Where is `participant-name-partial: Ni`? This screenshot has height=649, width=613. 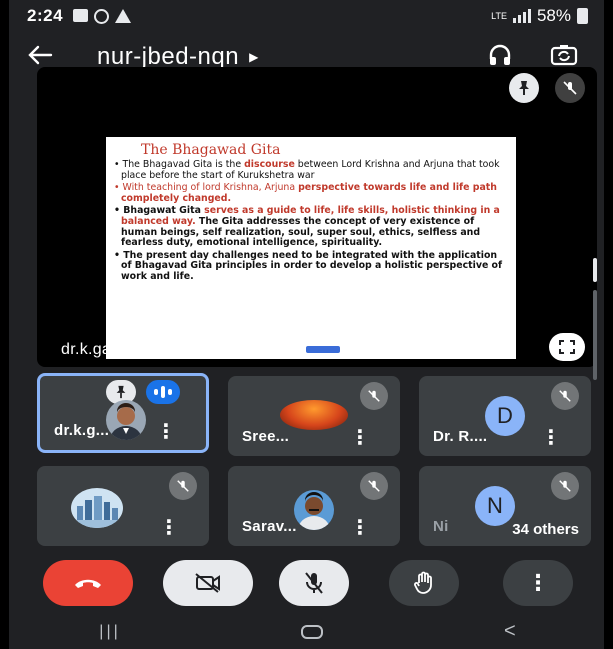
participant-name-partial: Ni is located at coordinates (441, 526).